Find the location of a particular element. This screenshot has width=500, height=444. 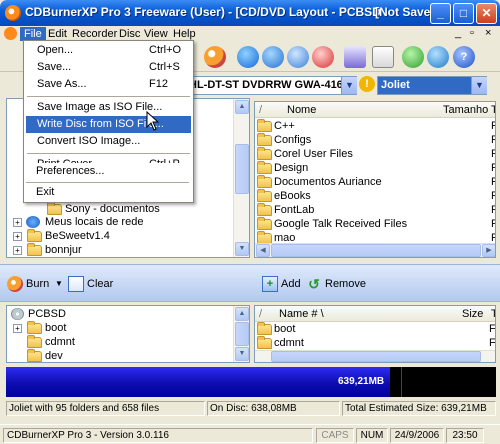

info-icon is located at coordinates (248, 57).